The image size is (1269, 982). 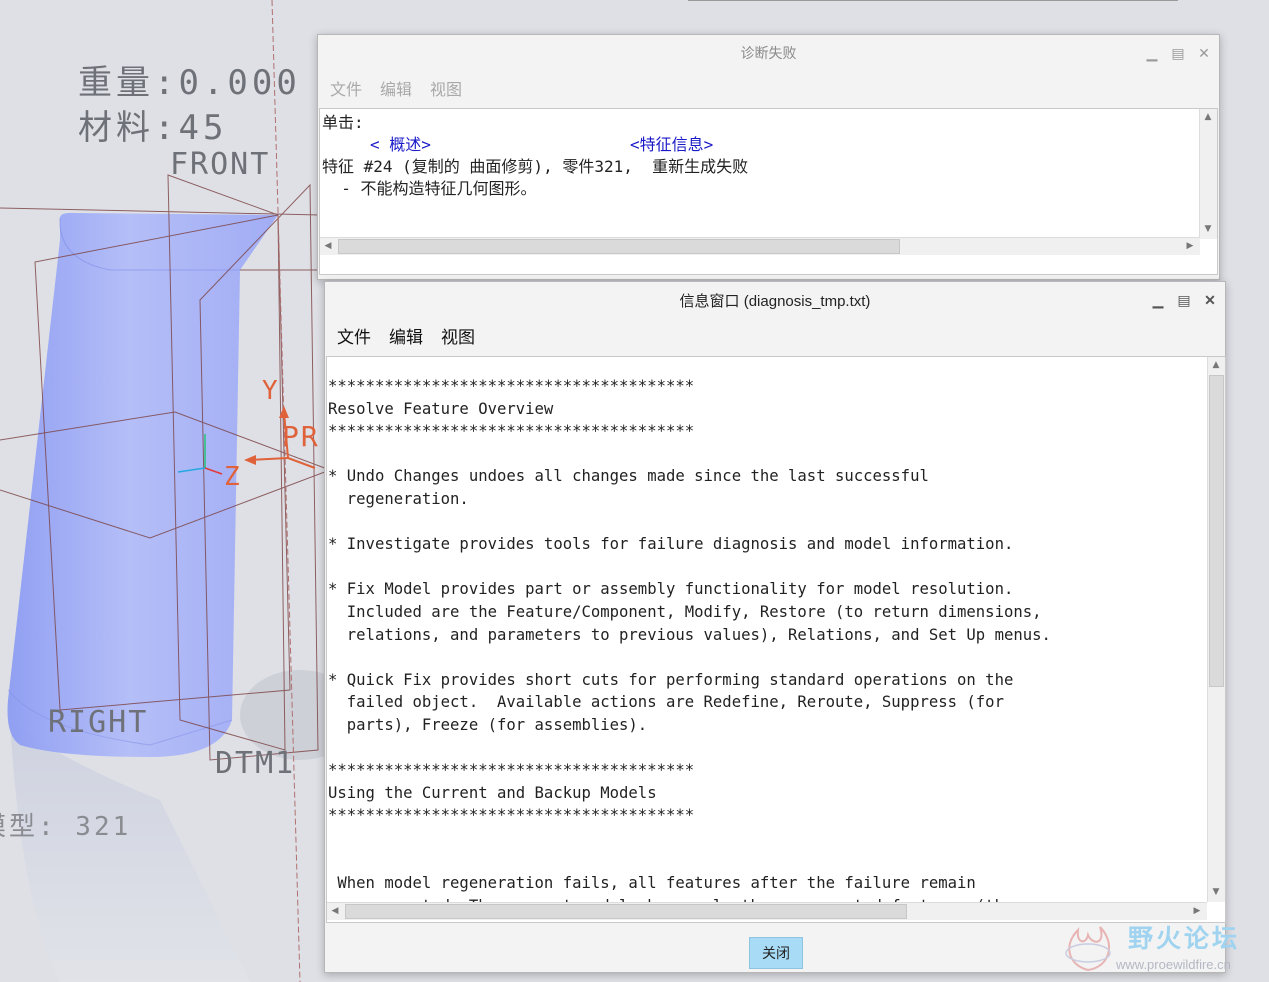 I want to click on close-button: 关闭, so click(x=776, y=953).